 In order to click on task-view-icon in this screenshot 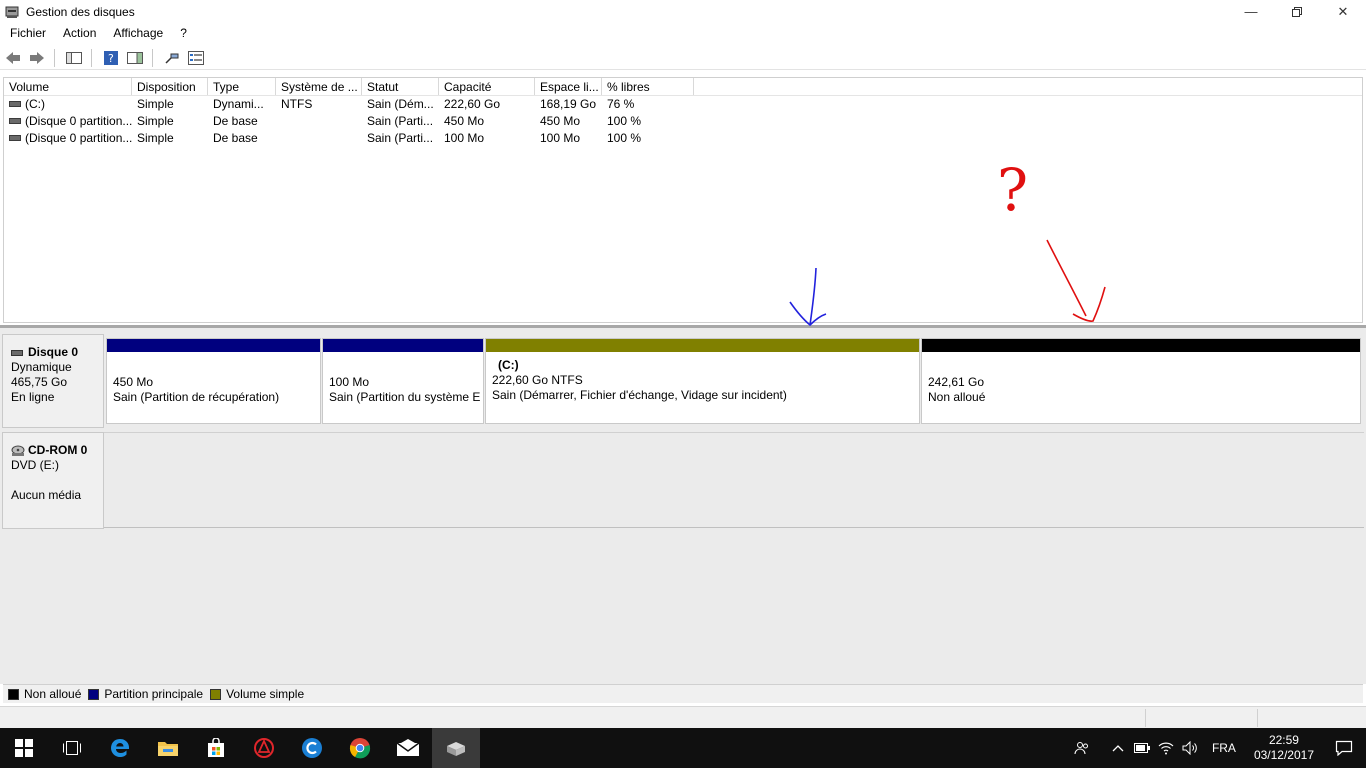, I will do `click(72, 748)`.